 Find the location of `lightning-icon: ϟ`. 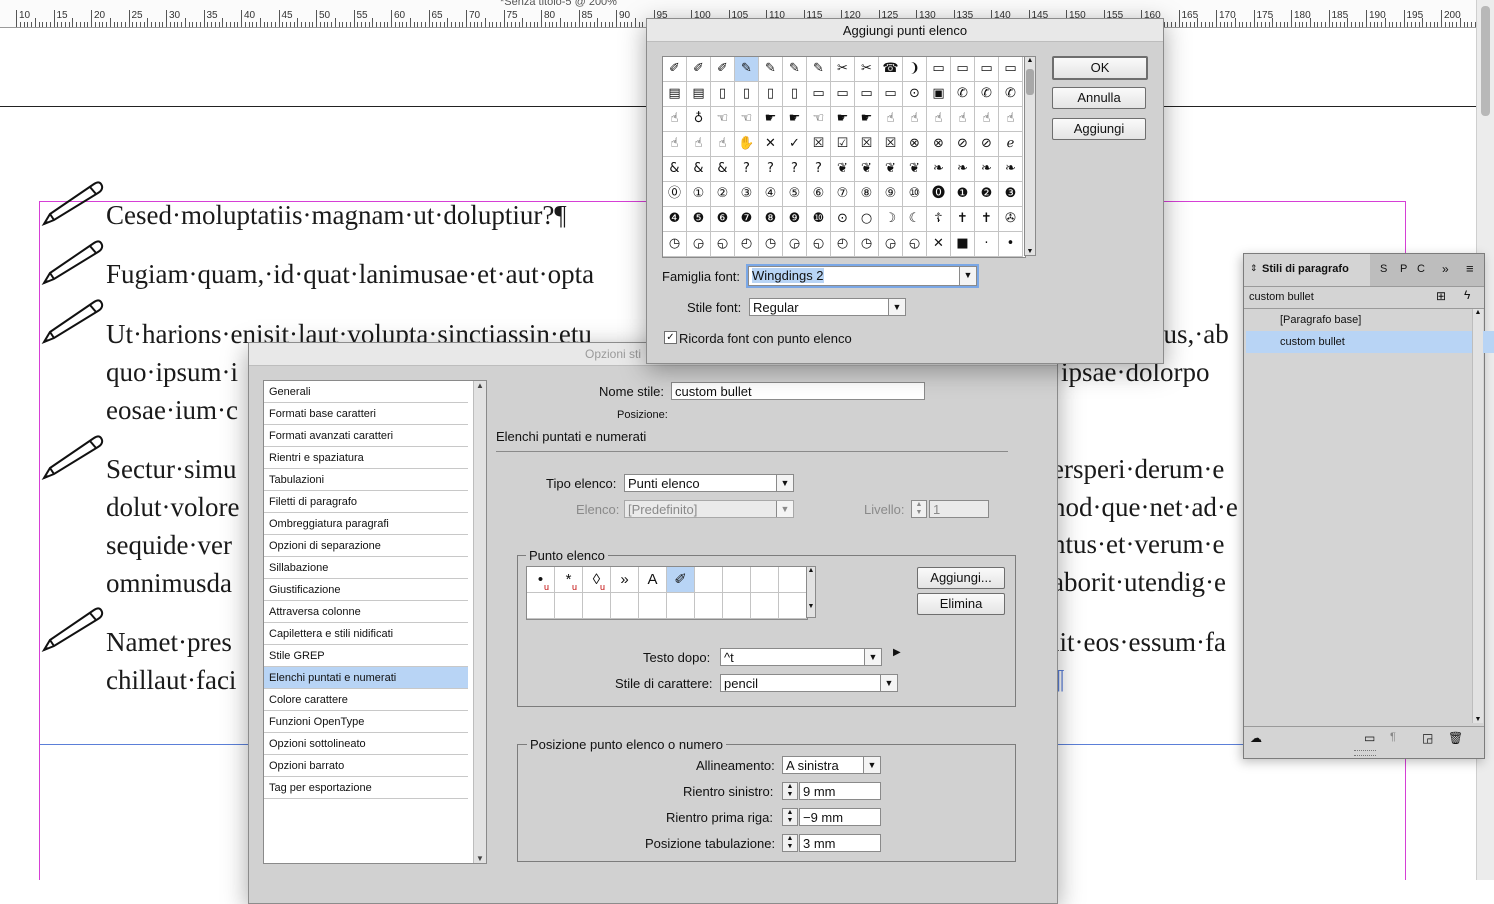

lightning-icon: ϟ is located at coordinates (1467, 295).